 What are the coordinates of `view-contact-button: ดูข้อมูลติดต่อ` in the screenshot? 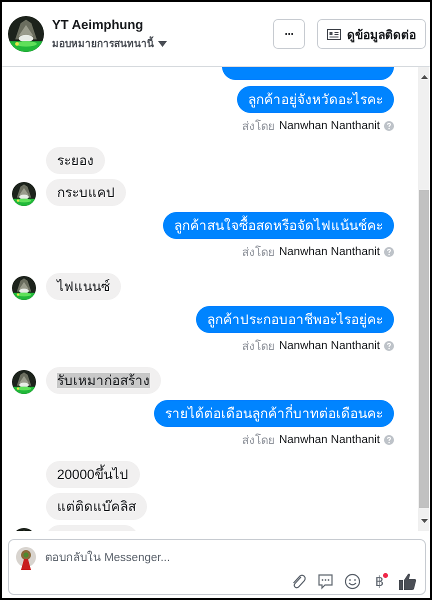 It's located at (371, 34).